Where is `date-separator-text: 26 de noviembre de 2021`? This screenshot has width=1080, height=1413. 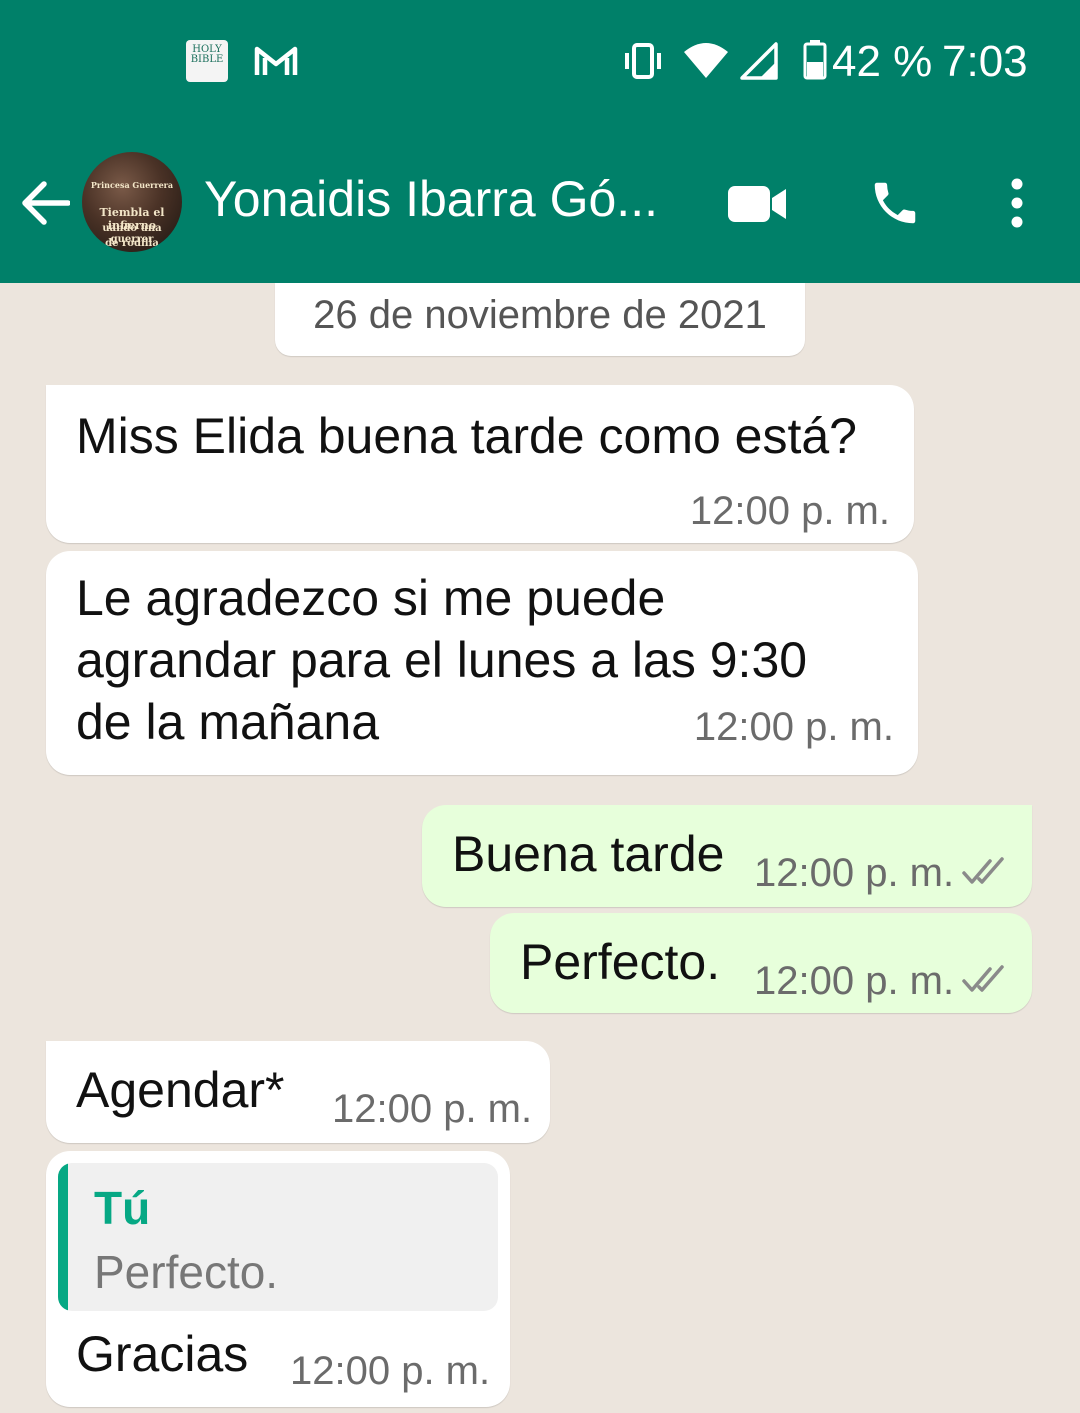
date-separator-text: 26 de noviembre de 2021 is located at coordinates (540, 315).